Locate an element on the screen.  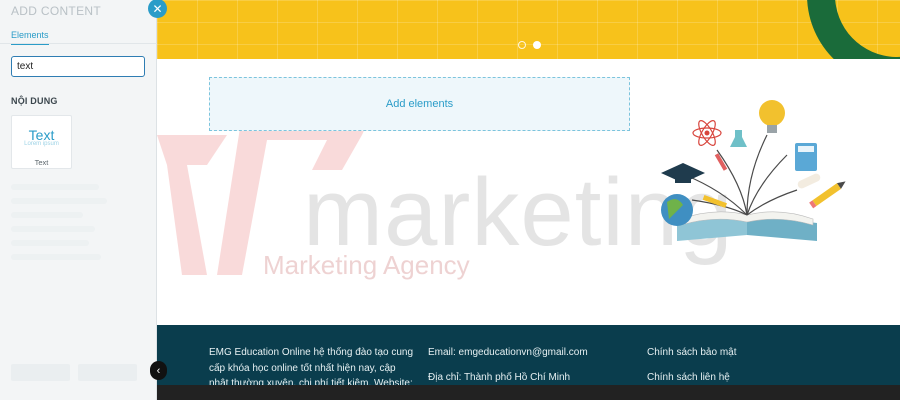
top-banner is located at coordinates (528, 29).